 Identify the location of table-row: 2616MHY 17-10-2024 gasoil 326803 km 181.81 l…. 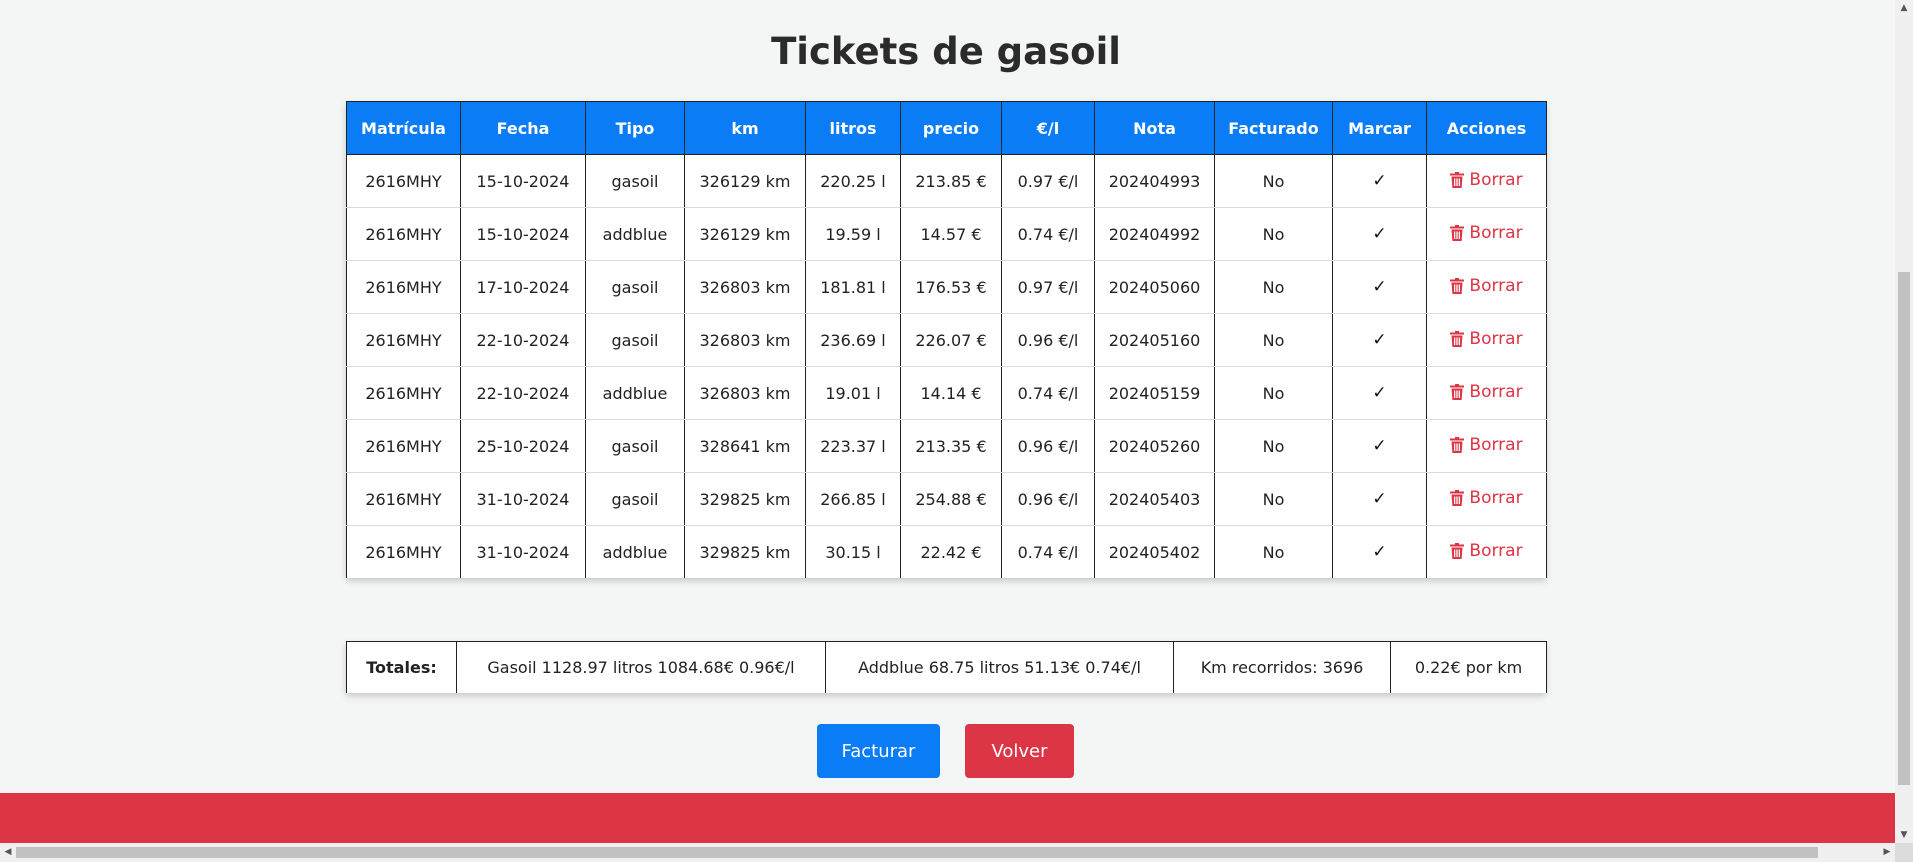
(946, 287).